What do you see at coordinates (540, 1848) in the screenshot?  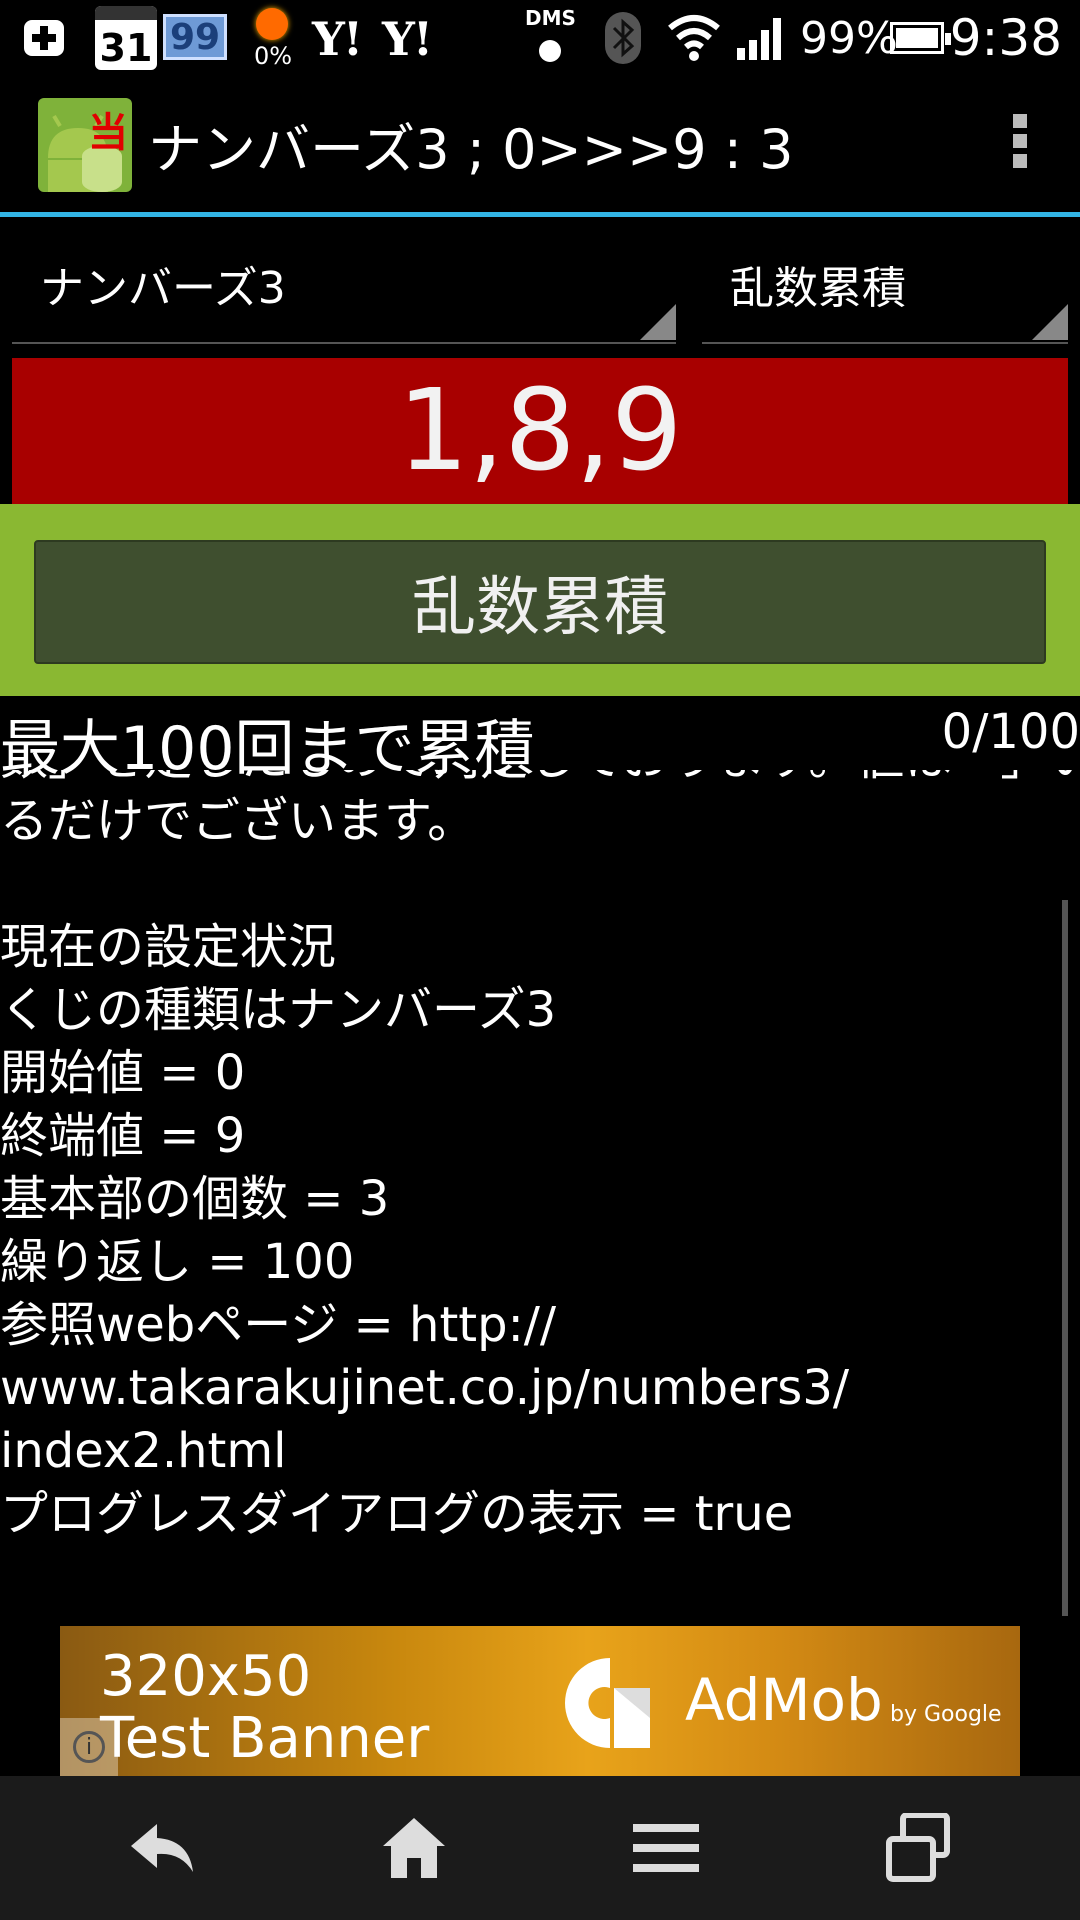 I see `navigation-bar` at bounding box center [540, 1848].